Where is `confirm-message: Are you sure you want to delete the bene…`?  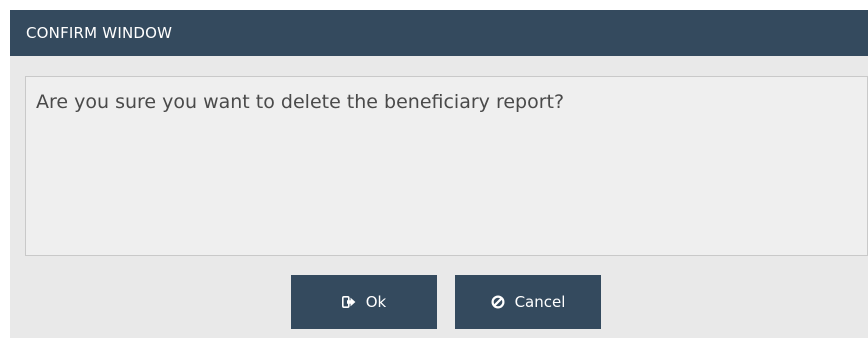 confirm-message: Are you sure you want to delete the bene… is located at coordinates (300, 102).